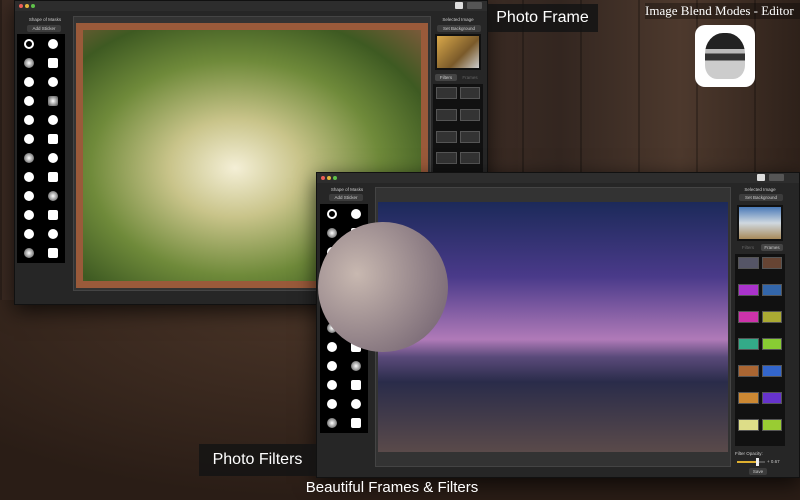  What do you see at coordinates (29, 119) in the screenshot?
I see `square-icon` at bounding box center [29, 119].